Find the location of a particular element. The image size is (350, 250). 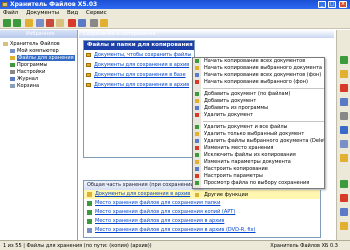

tree-node-root: Хранитель Файлов is located at coordinates (40, 44).